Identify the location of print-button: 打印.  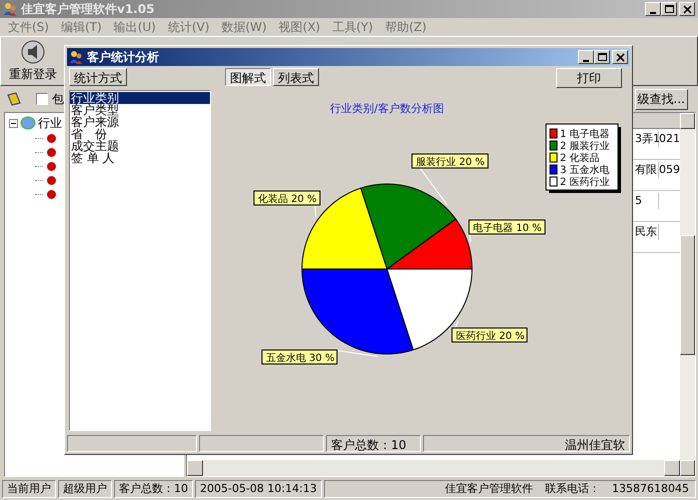
(589, 78).